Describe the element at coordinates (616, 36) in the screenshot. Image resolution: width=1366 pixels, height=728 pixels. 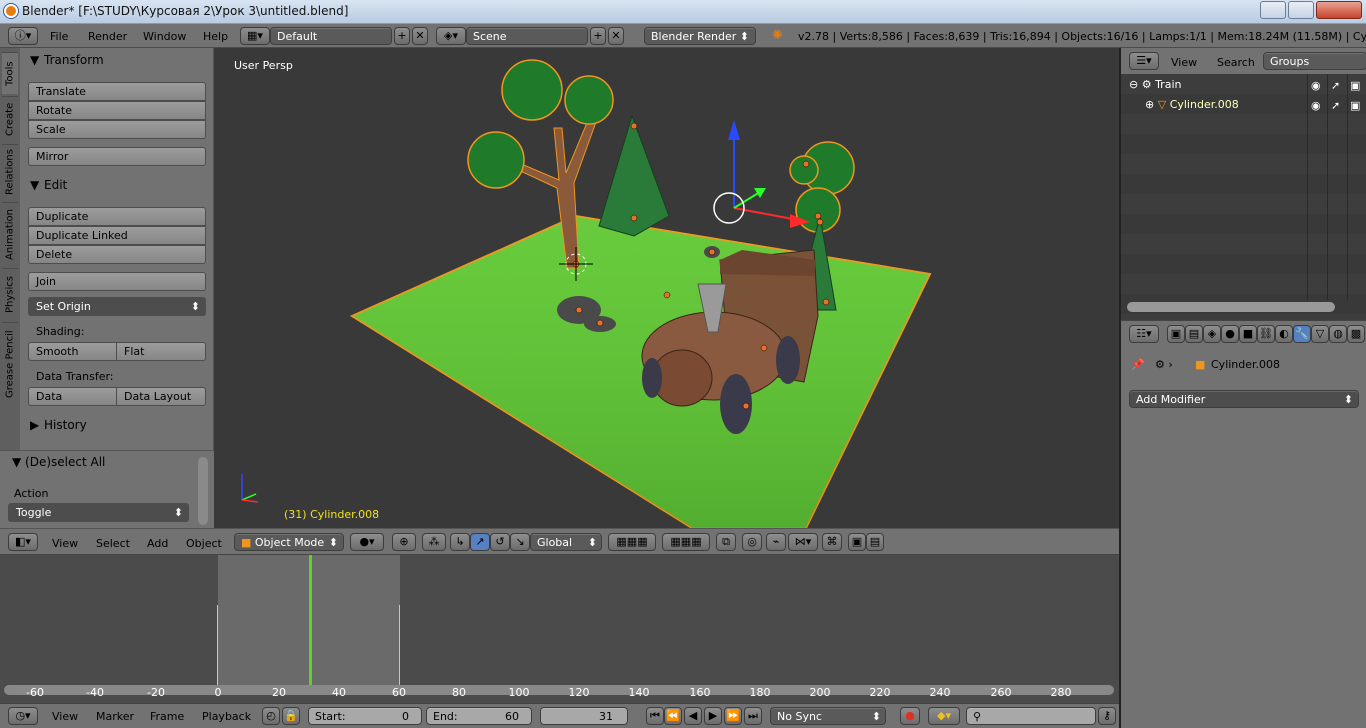
I see `remove-scene-icon: ✕` at that location.